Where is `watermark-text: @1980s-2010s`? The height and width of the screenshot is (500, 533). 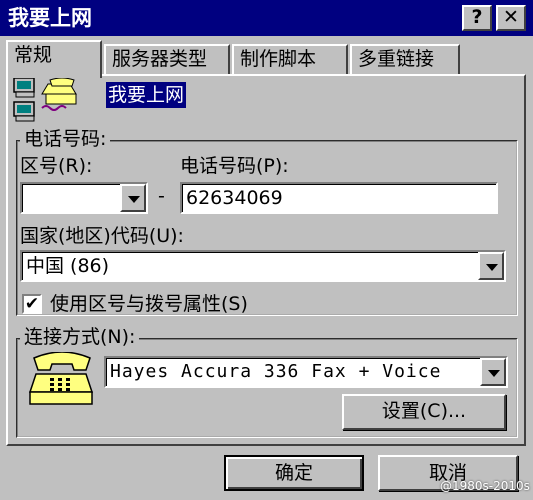 watermark-text: @1980s-2010s is located at coordinates (485, 486).